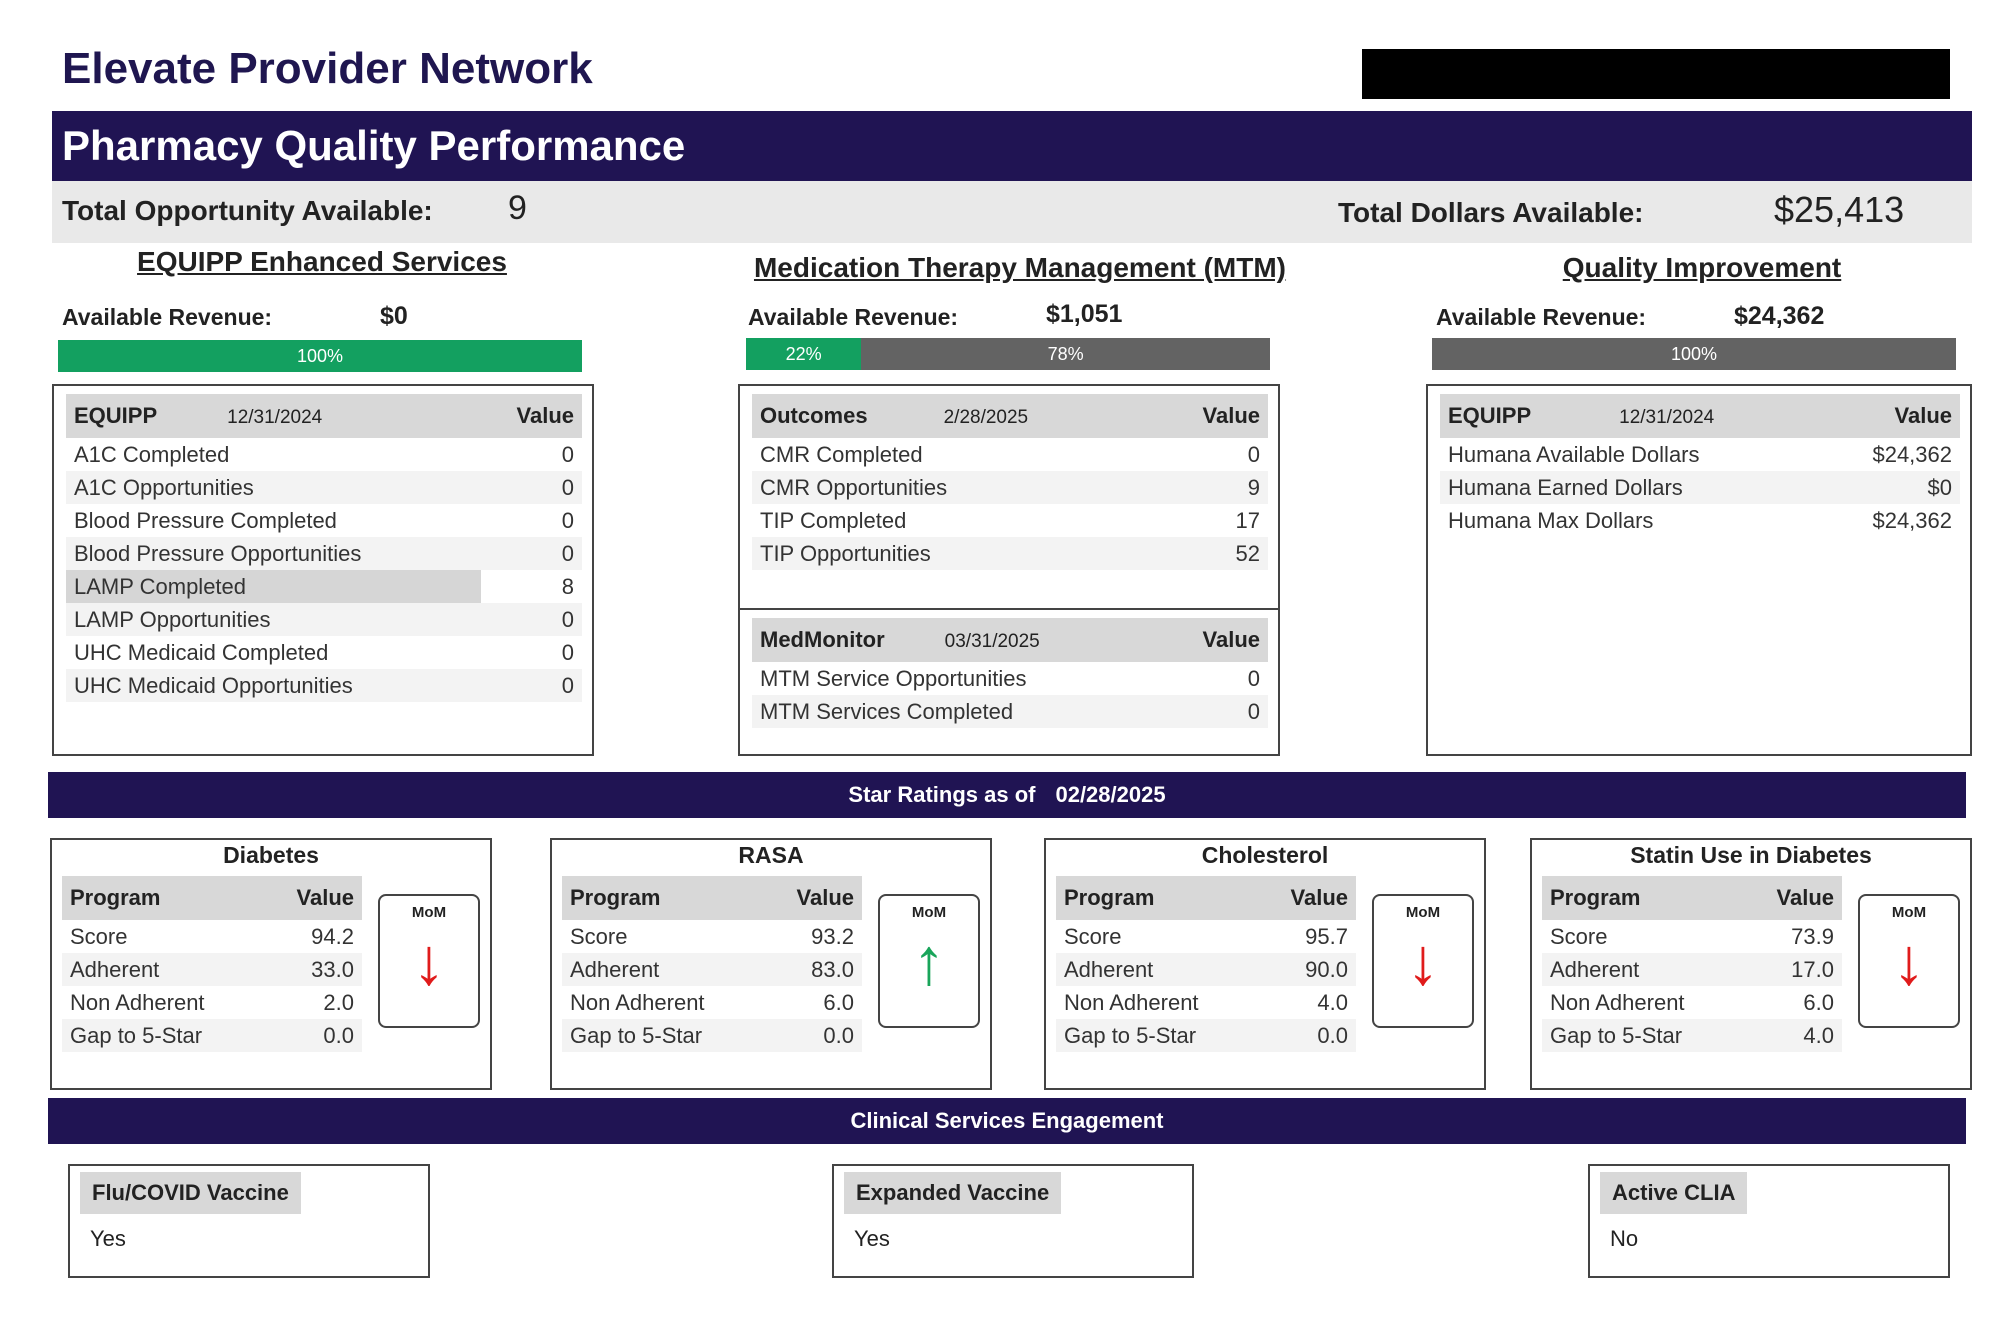 This screenshot has height=1324, width=2008. Describe the element at coordinates (1157, 969) in the screenshot. I see `row-label: Adherent` at that location.